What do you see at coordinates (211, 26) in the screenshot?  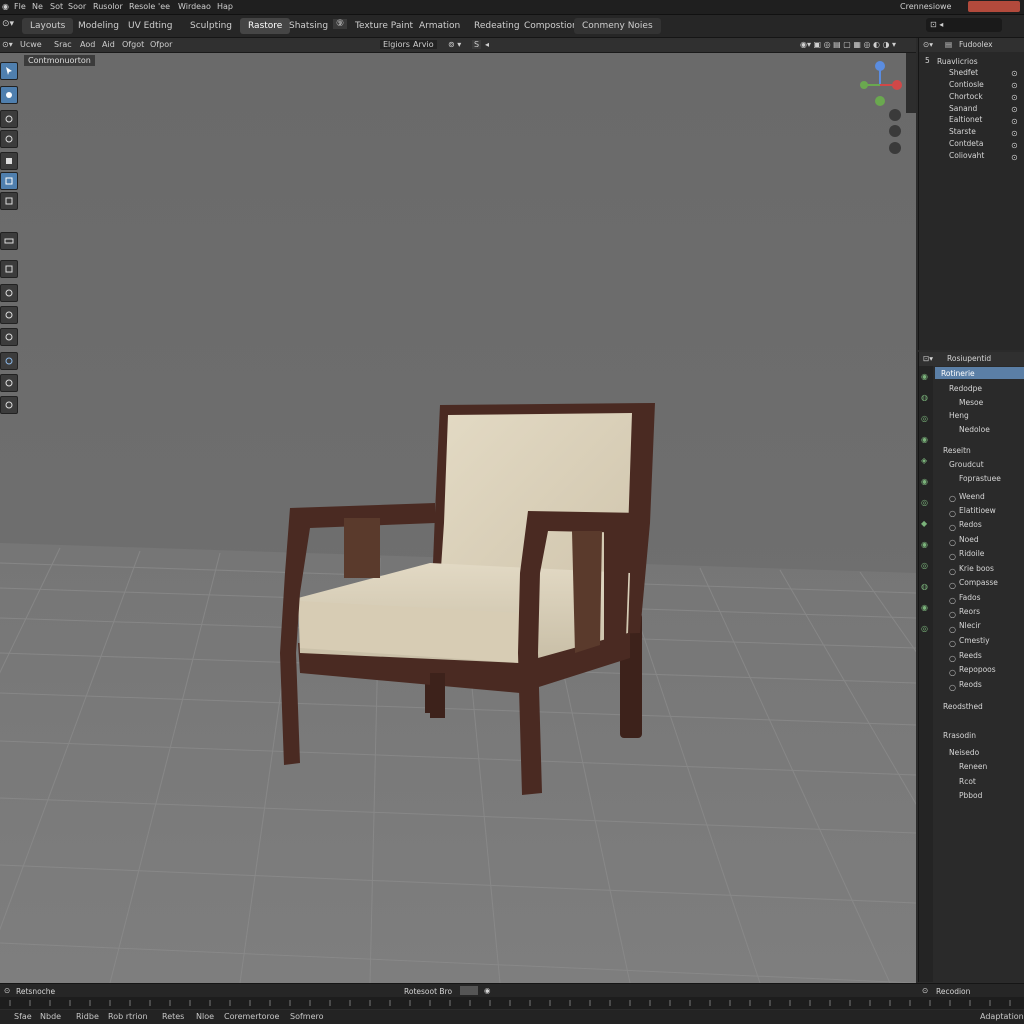 I see `tab-sculpting: Sculpting` at bounding box center [211, 26].